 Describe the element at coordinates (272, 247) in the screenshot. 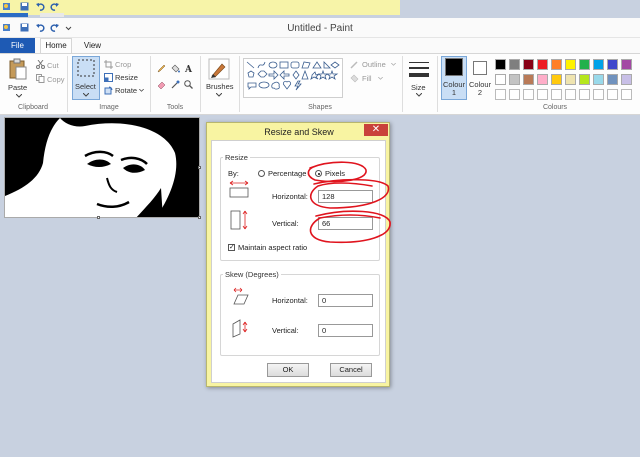

I see `maintain-aspect-label: Maintain aspect ratio` at that location.